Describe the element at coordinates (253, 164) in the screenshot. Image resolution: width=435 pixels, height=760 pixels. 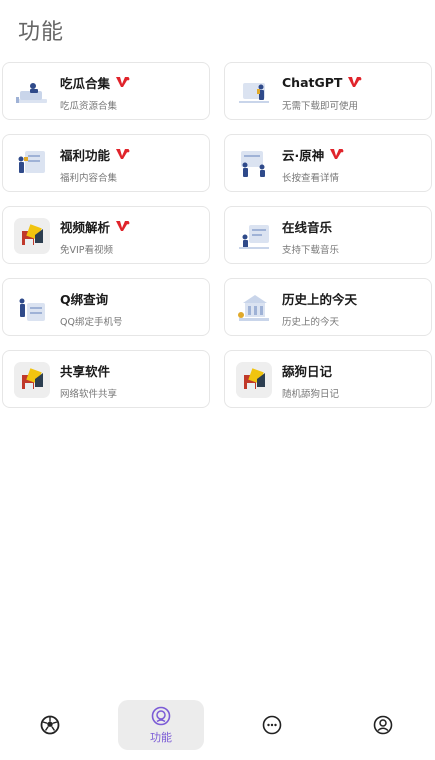
I see `genshin-person-illustration` at that location.